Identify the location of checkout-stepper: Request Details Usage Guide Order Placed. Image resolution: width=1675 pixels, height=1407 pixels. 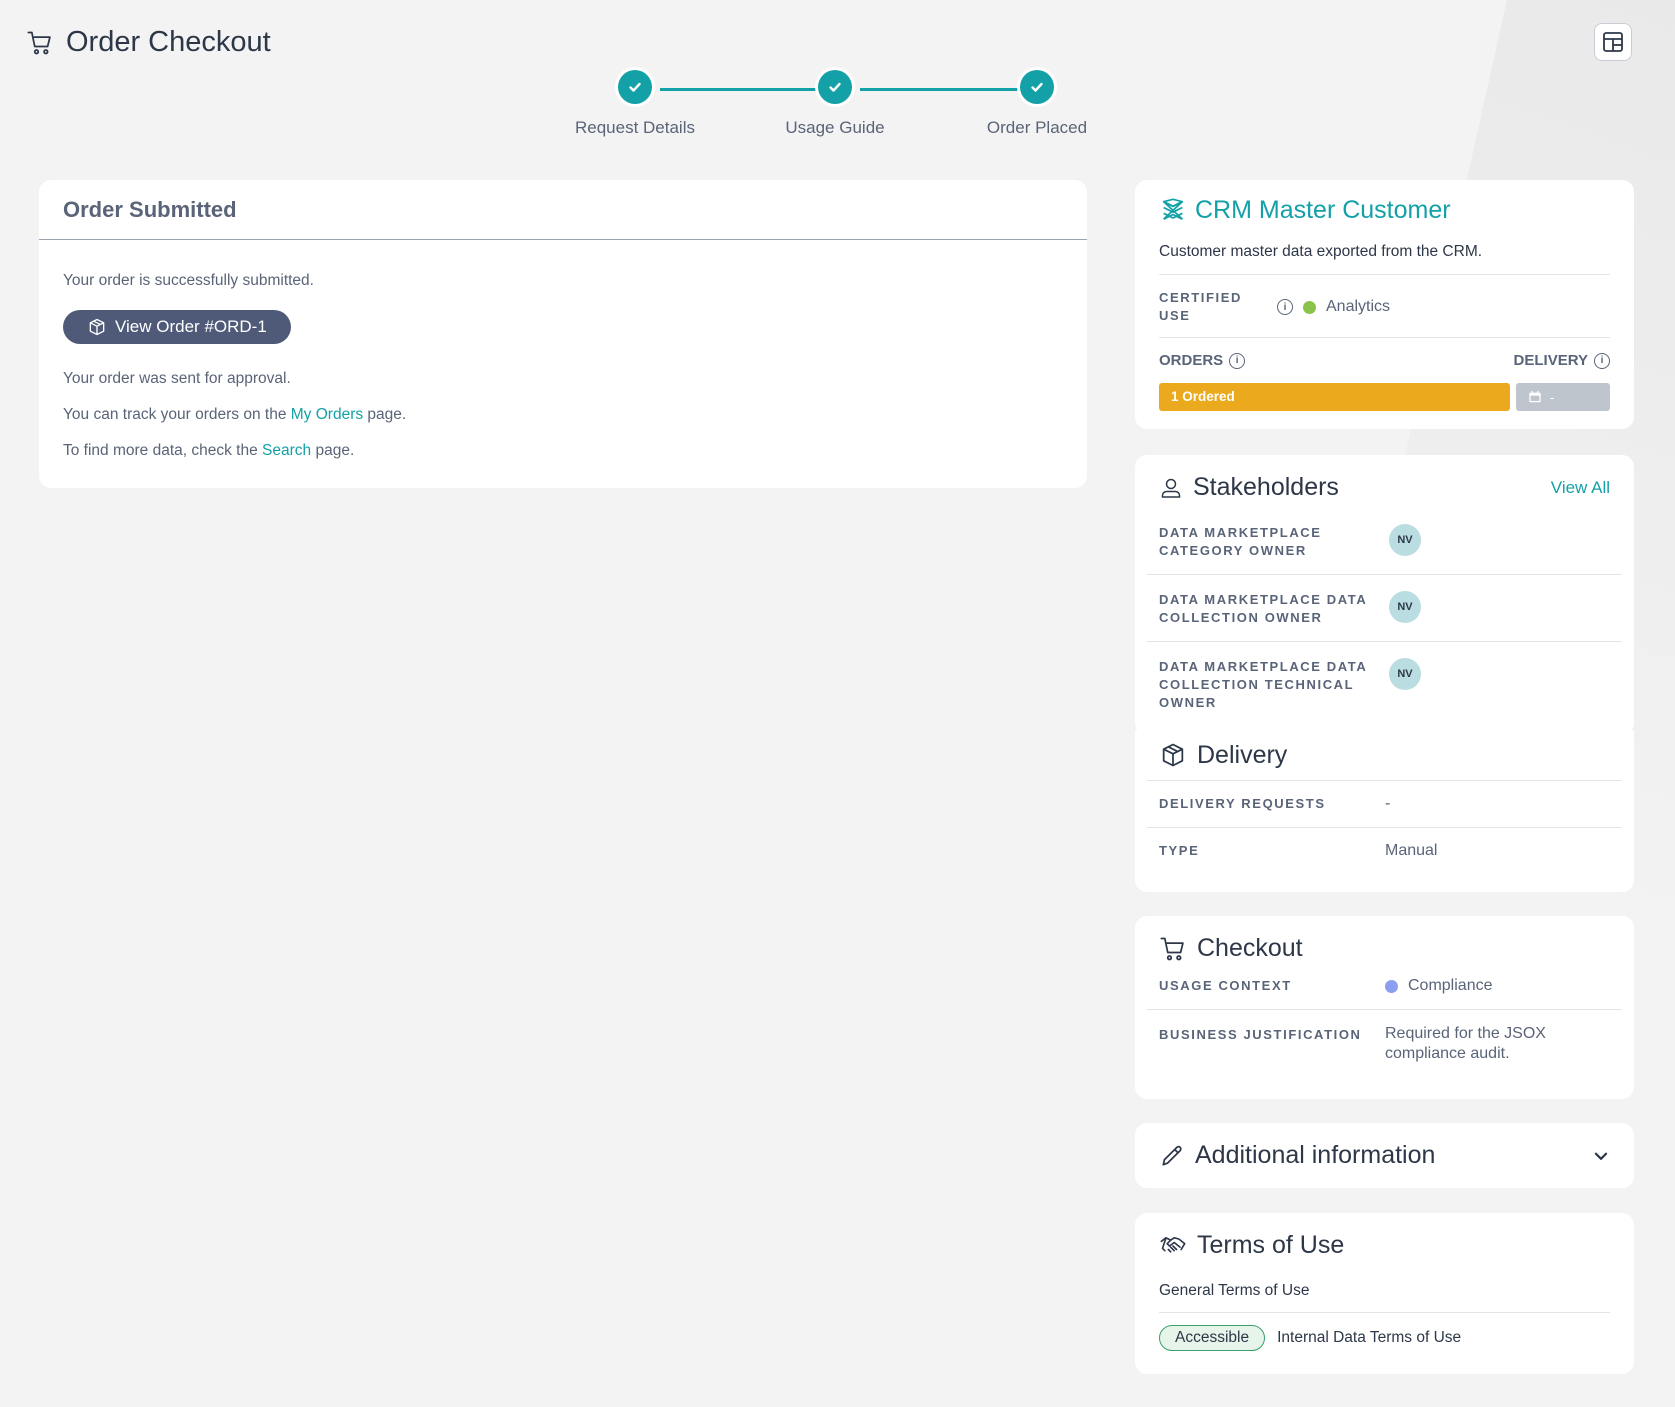
(825, 110).